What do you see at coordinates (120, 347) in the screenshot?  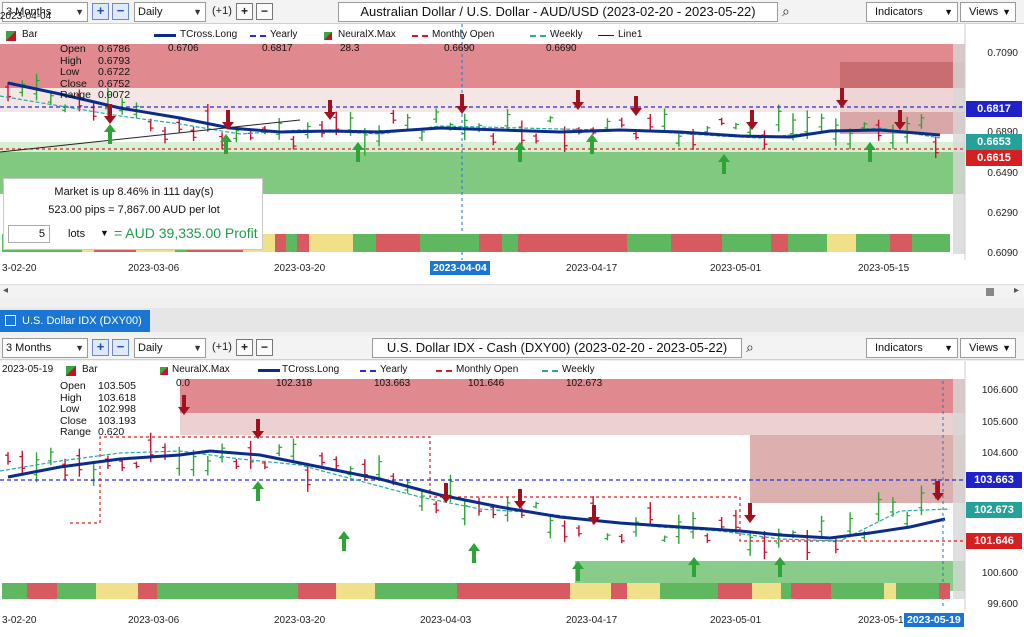 I see `bottom-zoom-out-button: −` at bounding box center [120, 347].